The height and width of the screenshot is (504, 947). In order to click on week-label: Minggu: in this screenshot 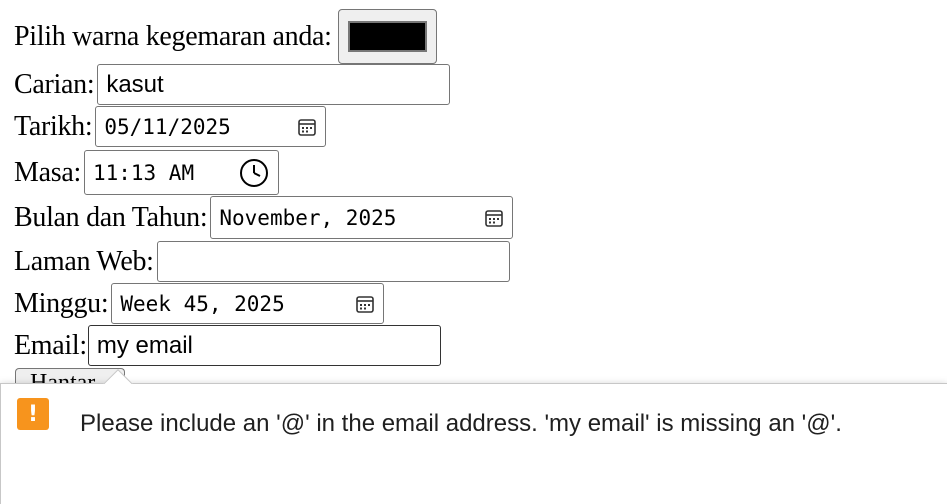, I will do `click(61, 303)`.